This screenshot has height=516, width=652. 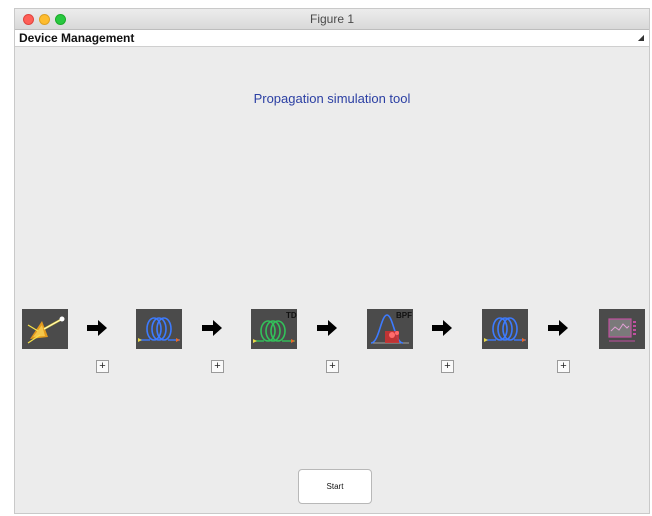 I want to click on td-badge: TD, so click(x=291, y=315).